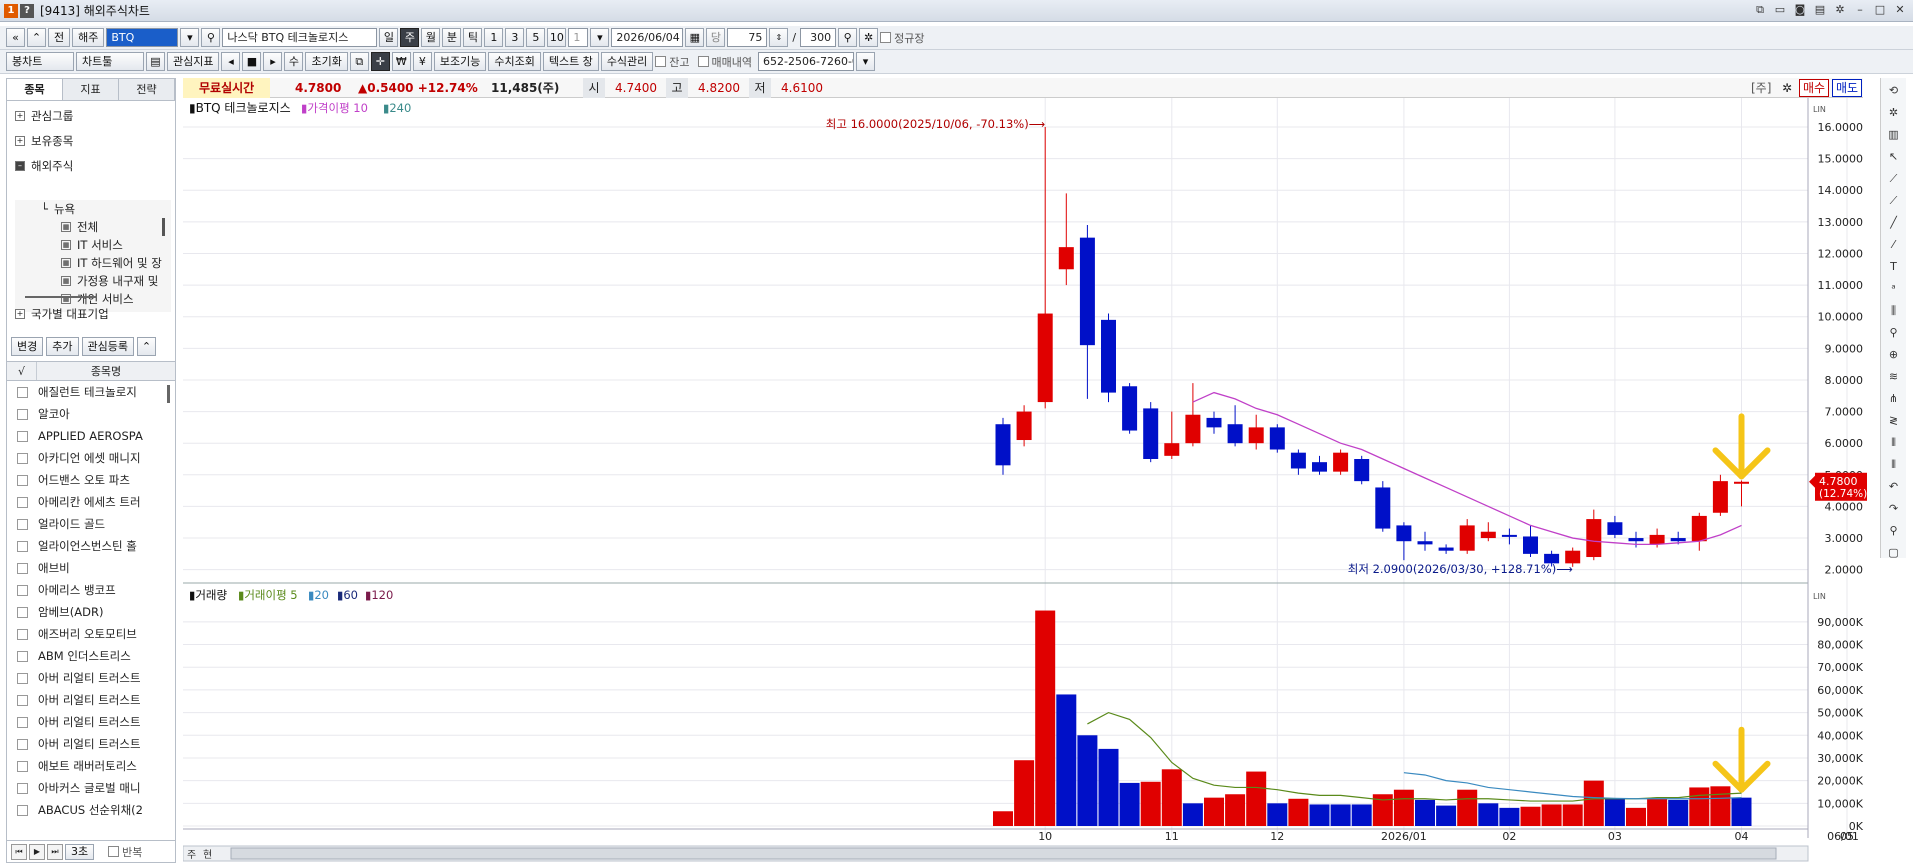 The image size is (1913, 867). Describe the element at coordinates (1820, 10) in the screenshot. I see `print-icon: ▤` at that location.